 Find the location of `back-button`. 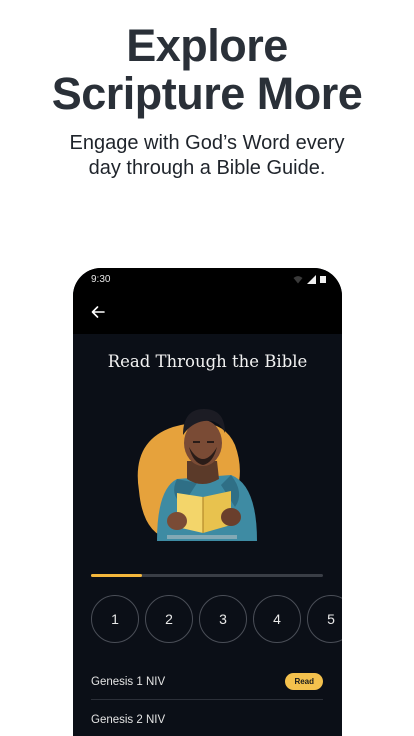

back-button is located at coordinates (98, 312).